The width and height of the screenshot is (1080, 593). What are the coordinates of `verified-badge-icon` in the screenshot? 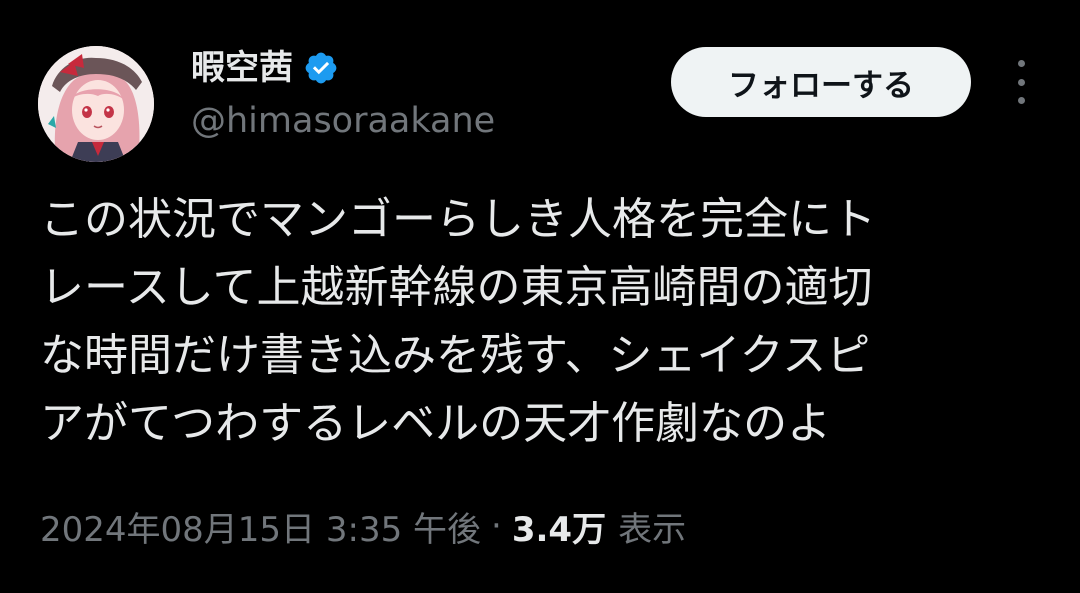 It's located at (321, 68).